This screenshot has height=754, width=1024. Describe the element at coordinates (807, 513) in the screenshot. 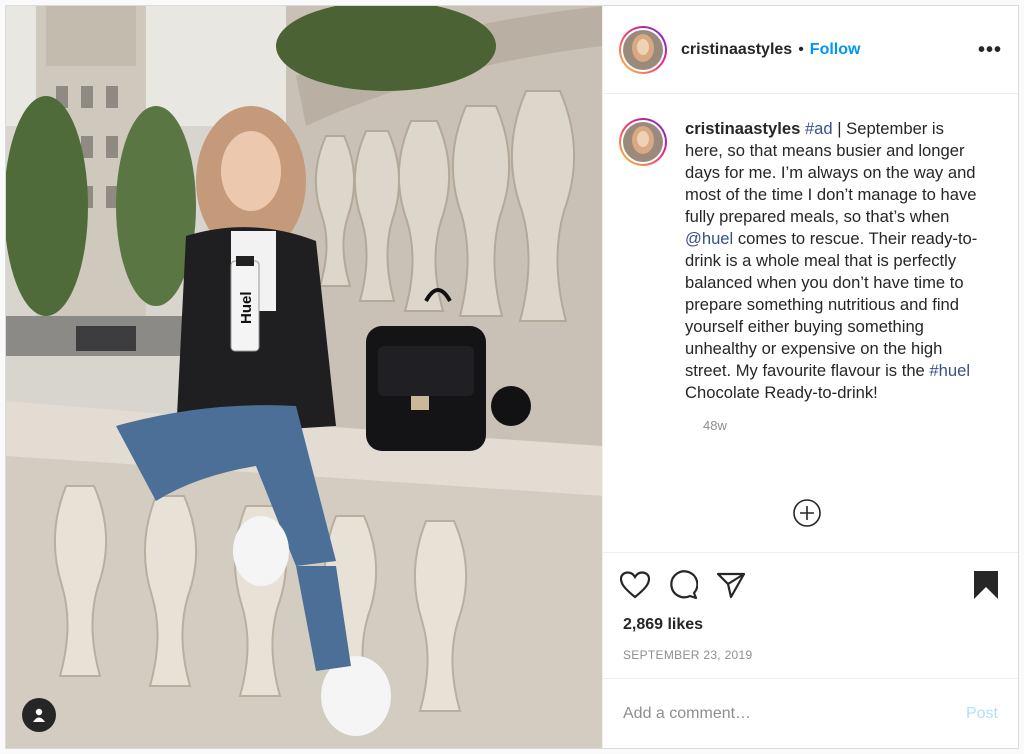

I see `plus-circle-icon` at that location.